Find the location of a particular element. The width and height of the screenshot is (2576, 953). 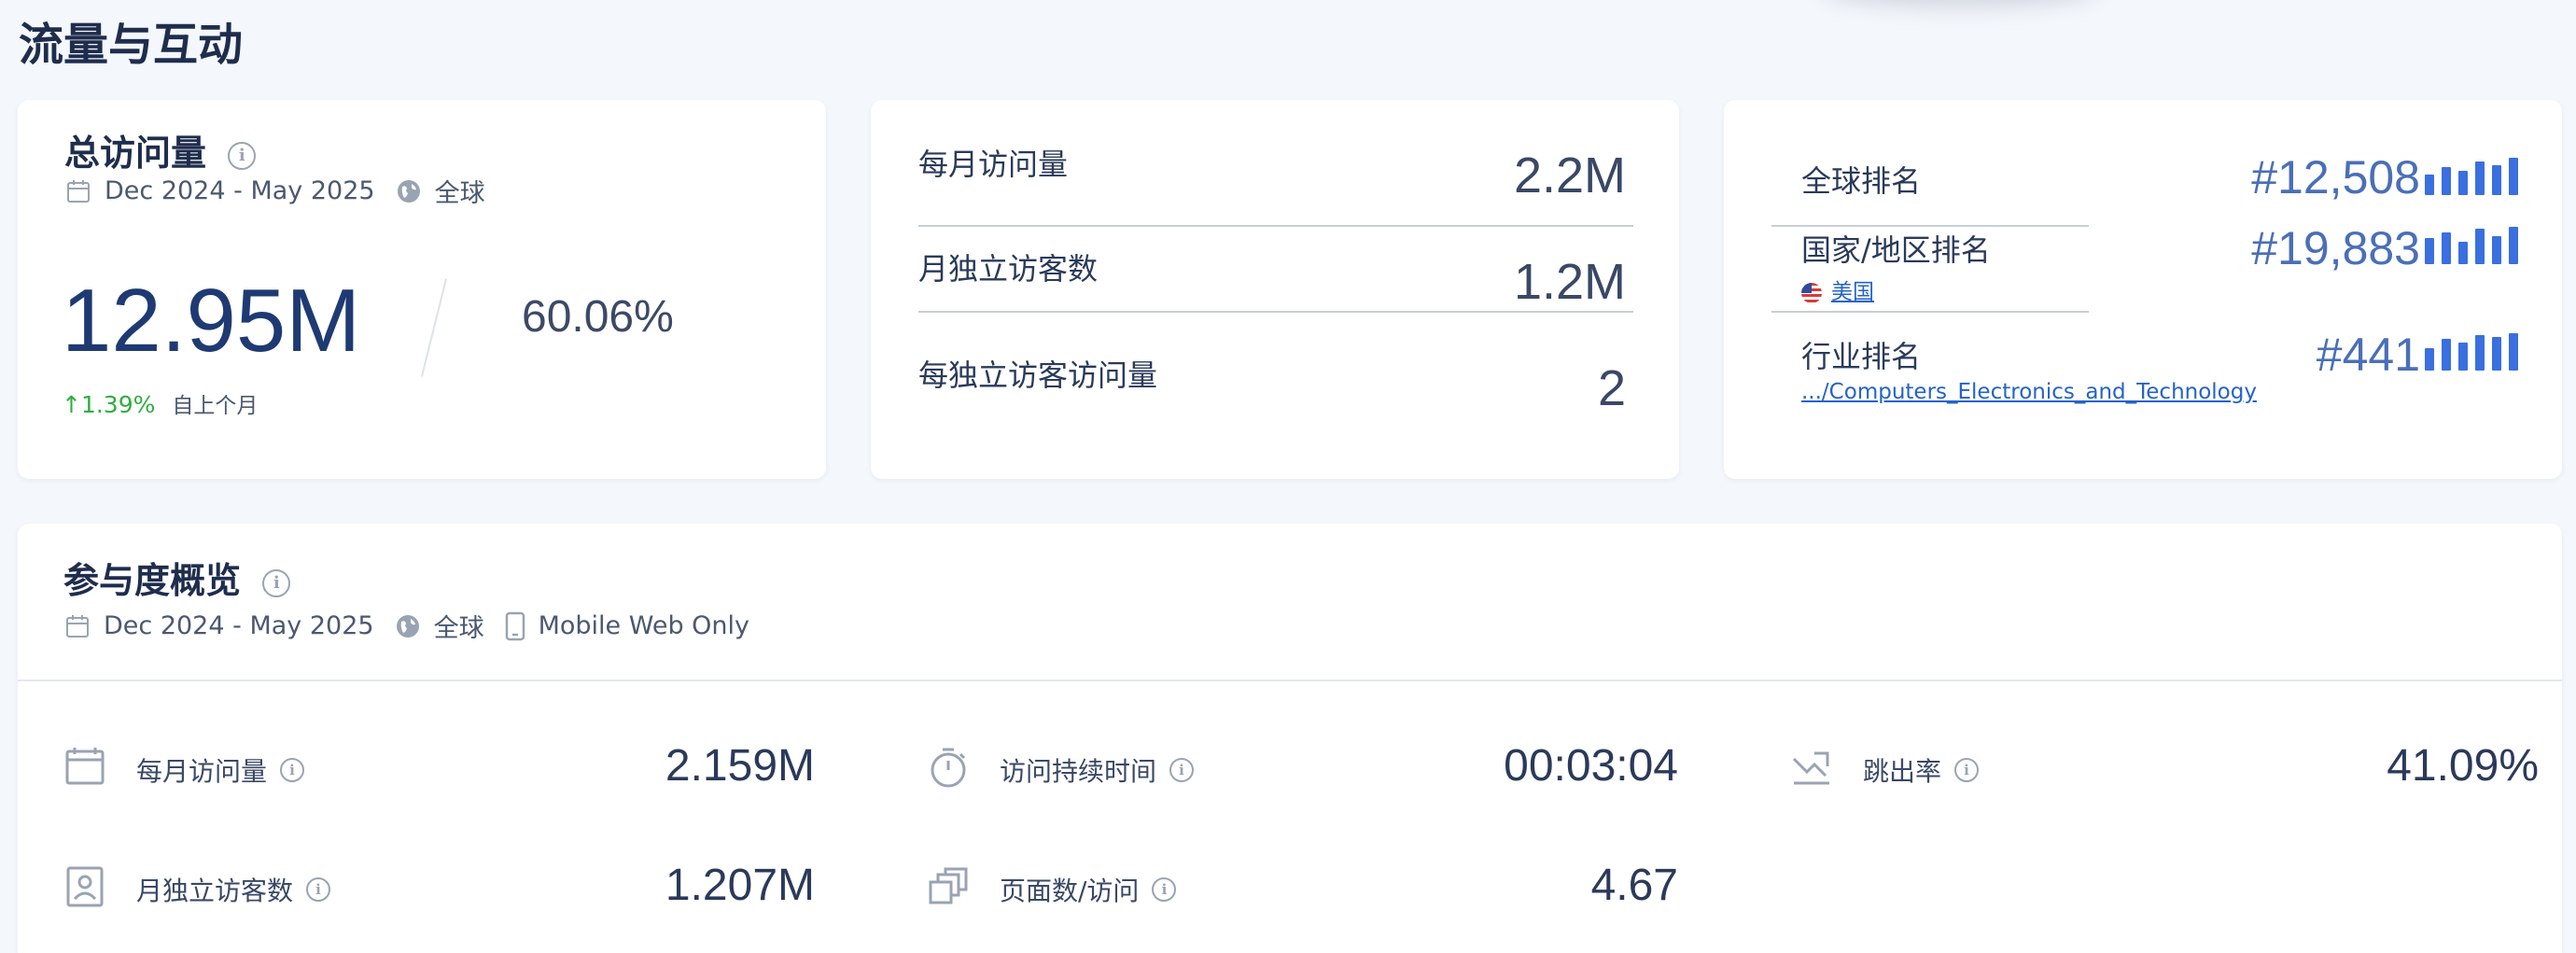

rank-row-country: 国家/地区排名 美国 #19,883 is located at coordinates (2144, 277).